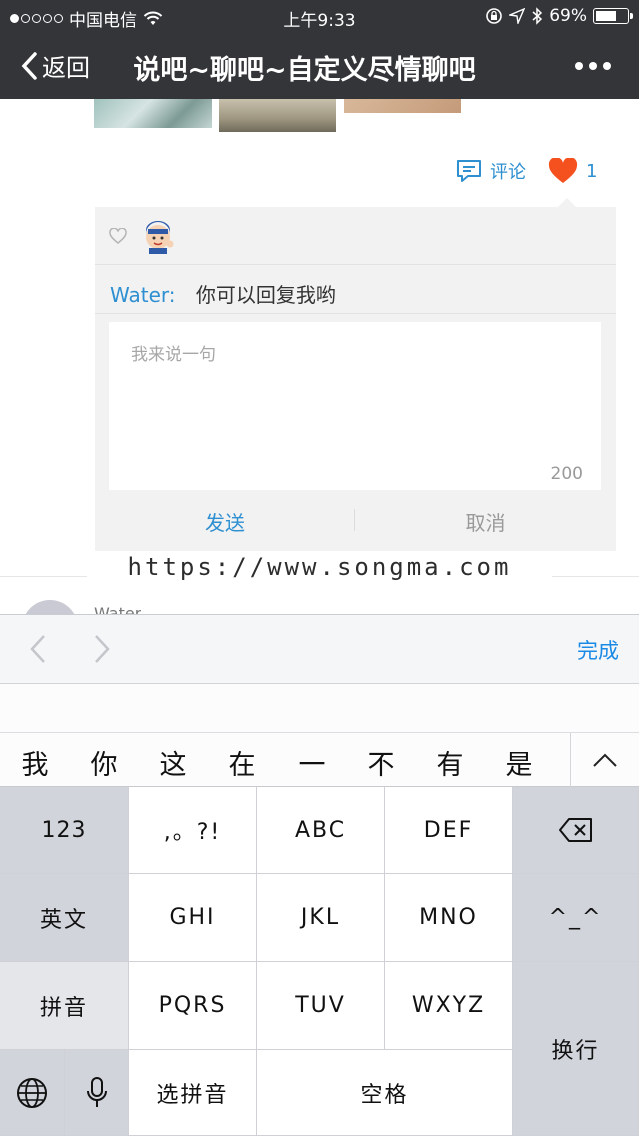  Describe the element at coordinates (64, 918) in the screenshot. I see `english-key: 英文` at that location.